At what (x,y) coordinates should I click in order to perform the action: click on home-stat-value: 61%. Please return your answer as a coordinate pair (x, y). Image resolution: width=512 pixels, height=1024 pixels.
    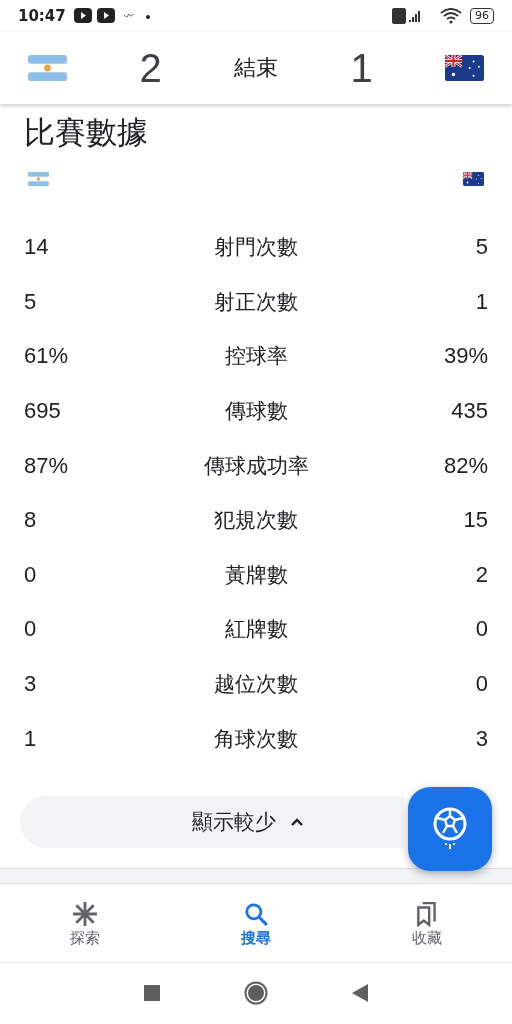
    Looking at the image, I should click on (46, 356).